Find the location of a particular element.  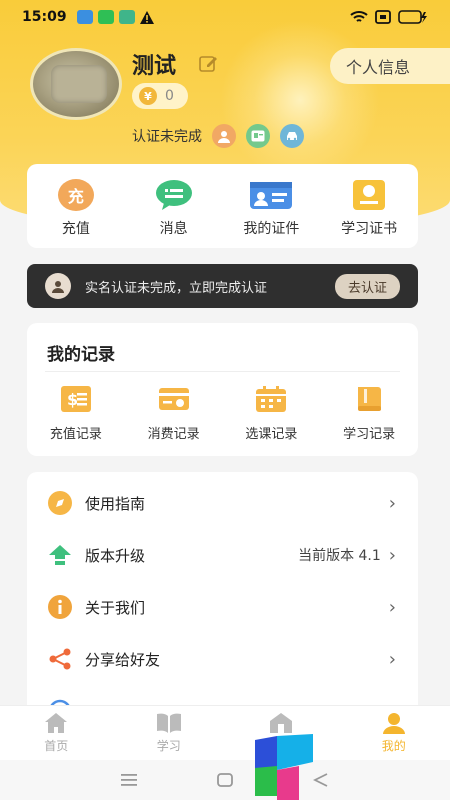

upgrade-icon is located at coordinates (60, 555).